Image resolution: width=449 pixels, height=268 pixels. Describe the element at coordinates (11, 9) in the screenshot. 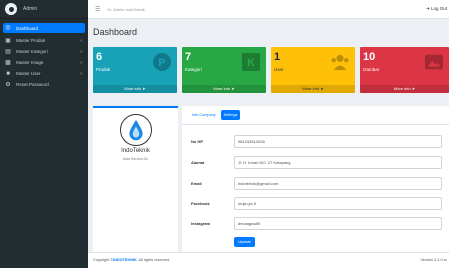

I see `brand-logo-icon` at that location.